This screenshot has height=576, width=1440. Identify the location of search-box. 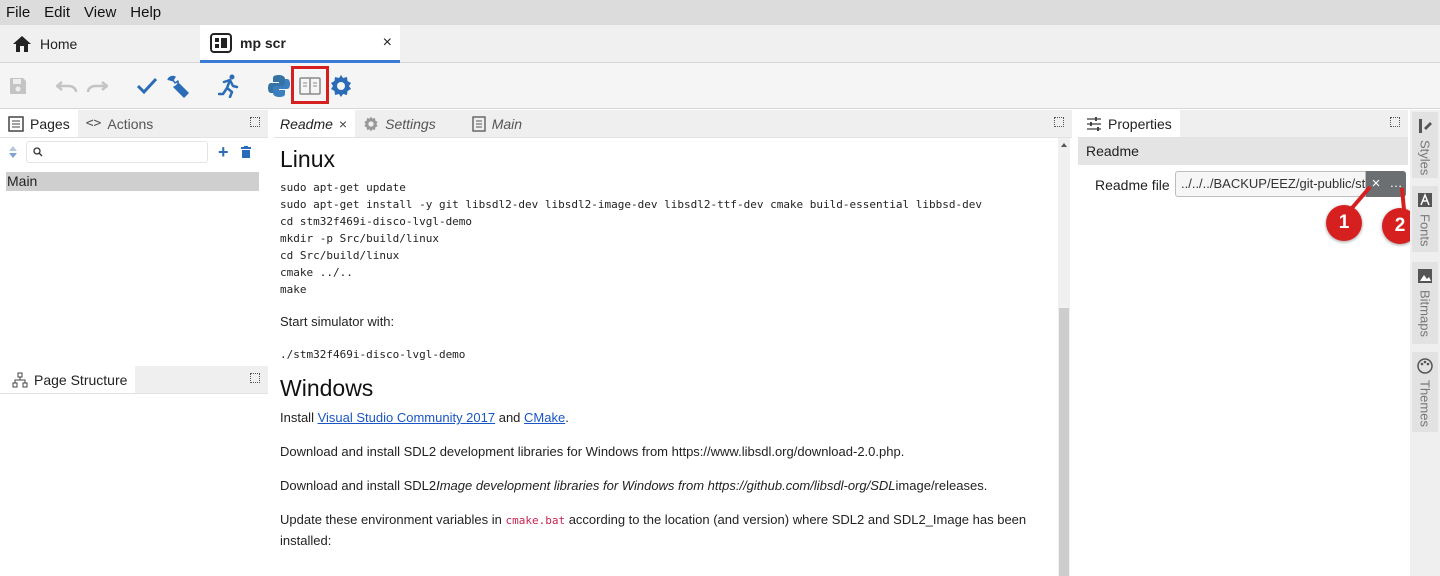
(117, 152).